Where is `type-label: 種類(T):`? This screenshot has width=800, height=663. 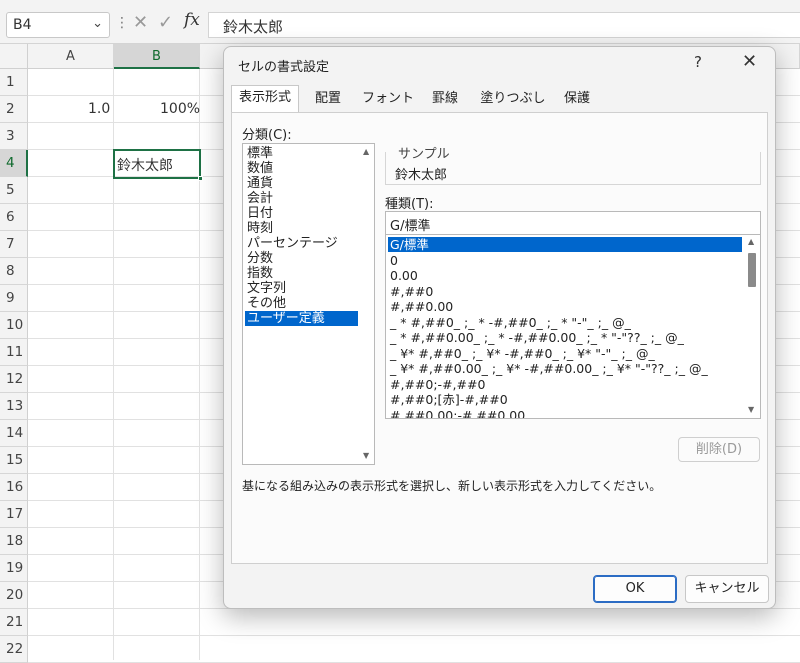
type-label: 種類(T): is located at coordinates (409, 204).